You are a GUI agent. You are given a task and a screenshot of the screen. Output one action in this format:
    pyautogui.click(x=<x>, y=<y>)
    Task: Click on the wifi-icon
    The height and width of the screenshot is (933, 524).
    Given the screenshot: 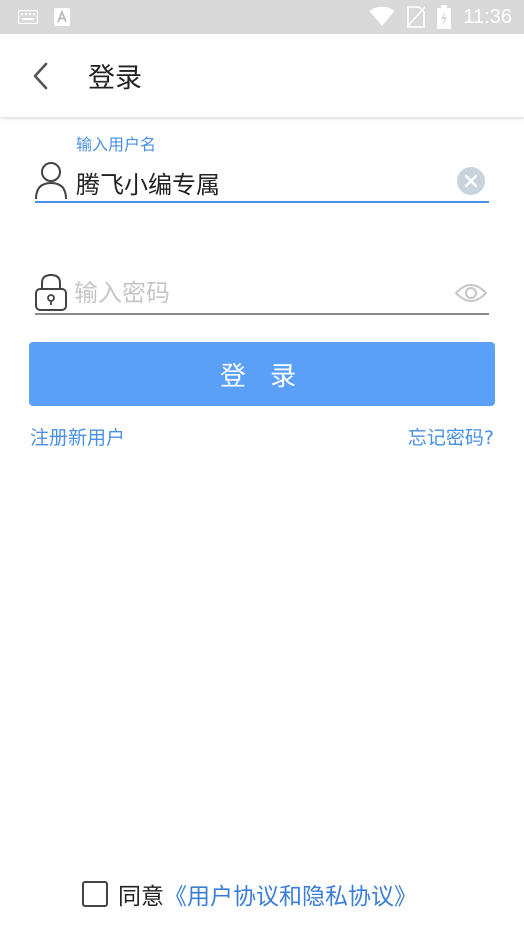 What is the action you would take?
    pyautogui.click(x=382, y=16)
    